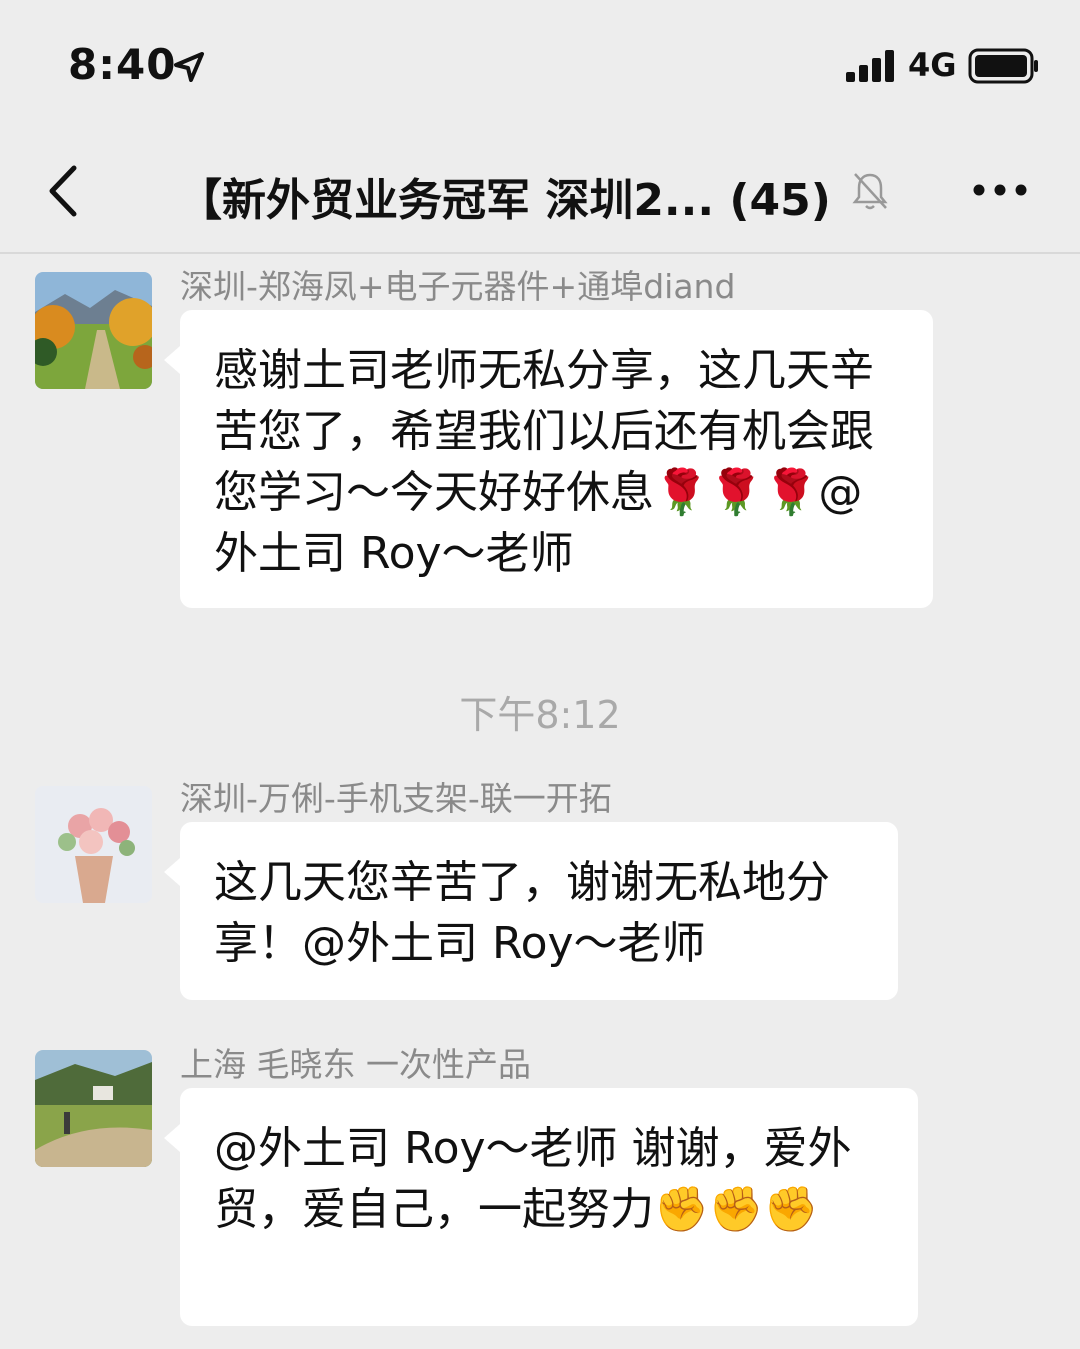  What do you see at coordinates (355, 1064) in the screenshot?
I see `sender-name: 上海 毛晓东 一次性产品` at bounding box center [355, 1064].